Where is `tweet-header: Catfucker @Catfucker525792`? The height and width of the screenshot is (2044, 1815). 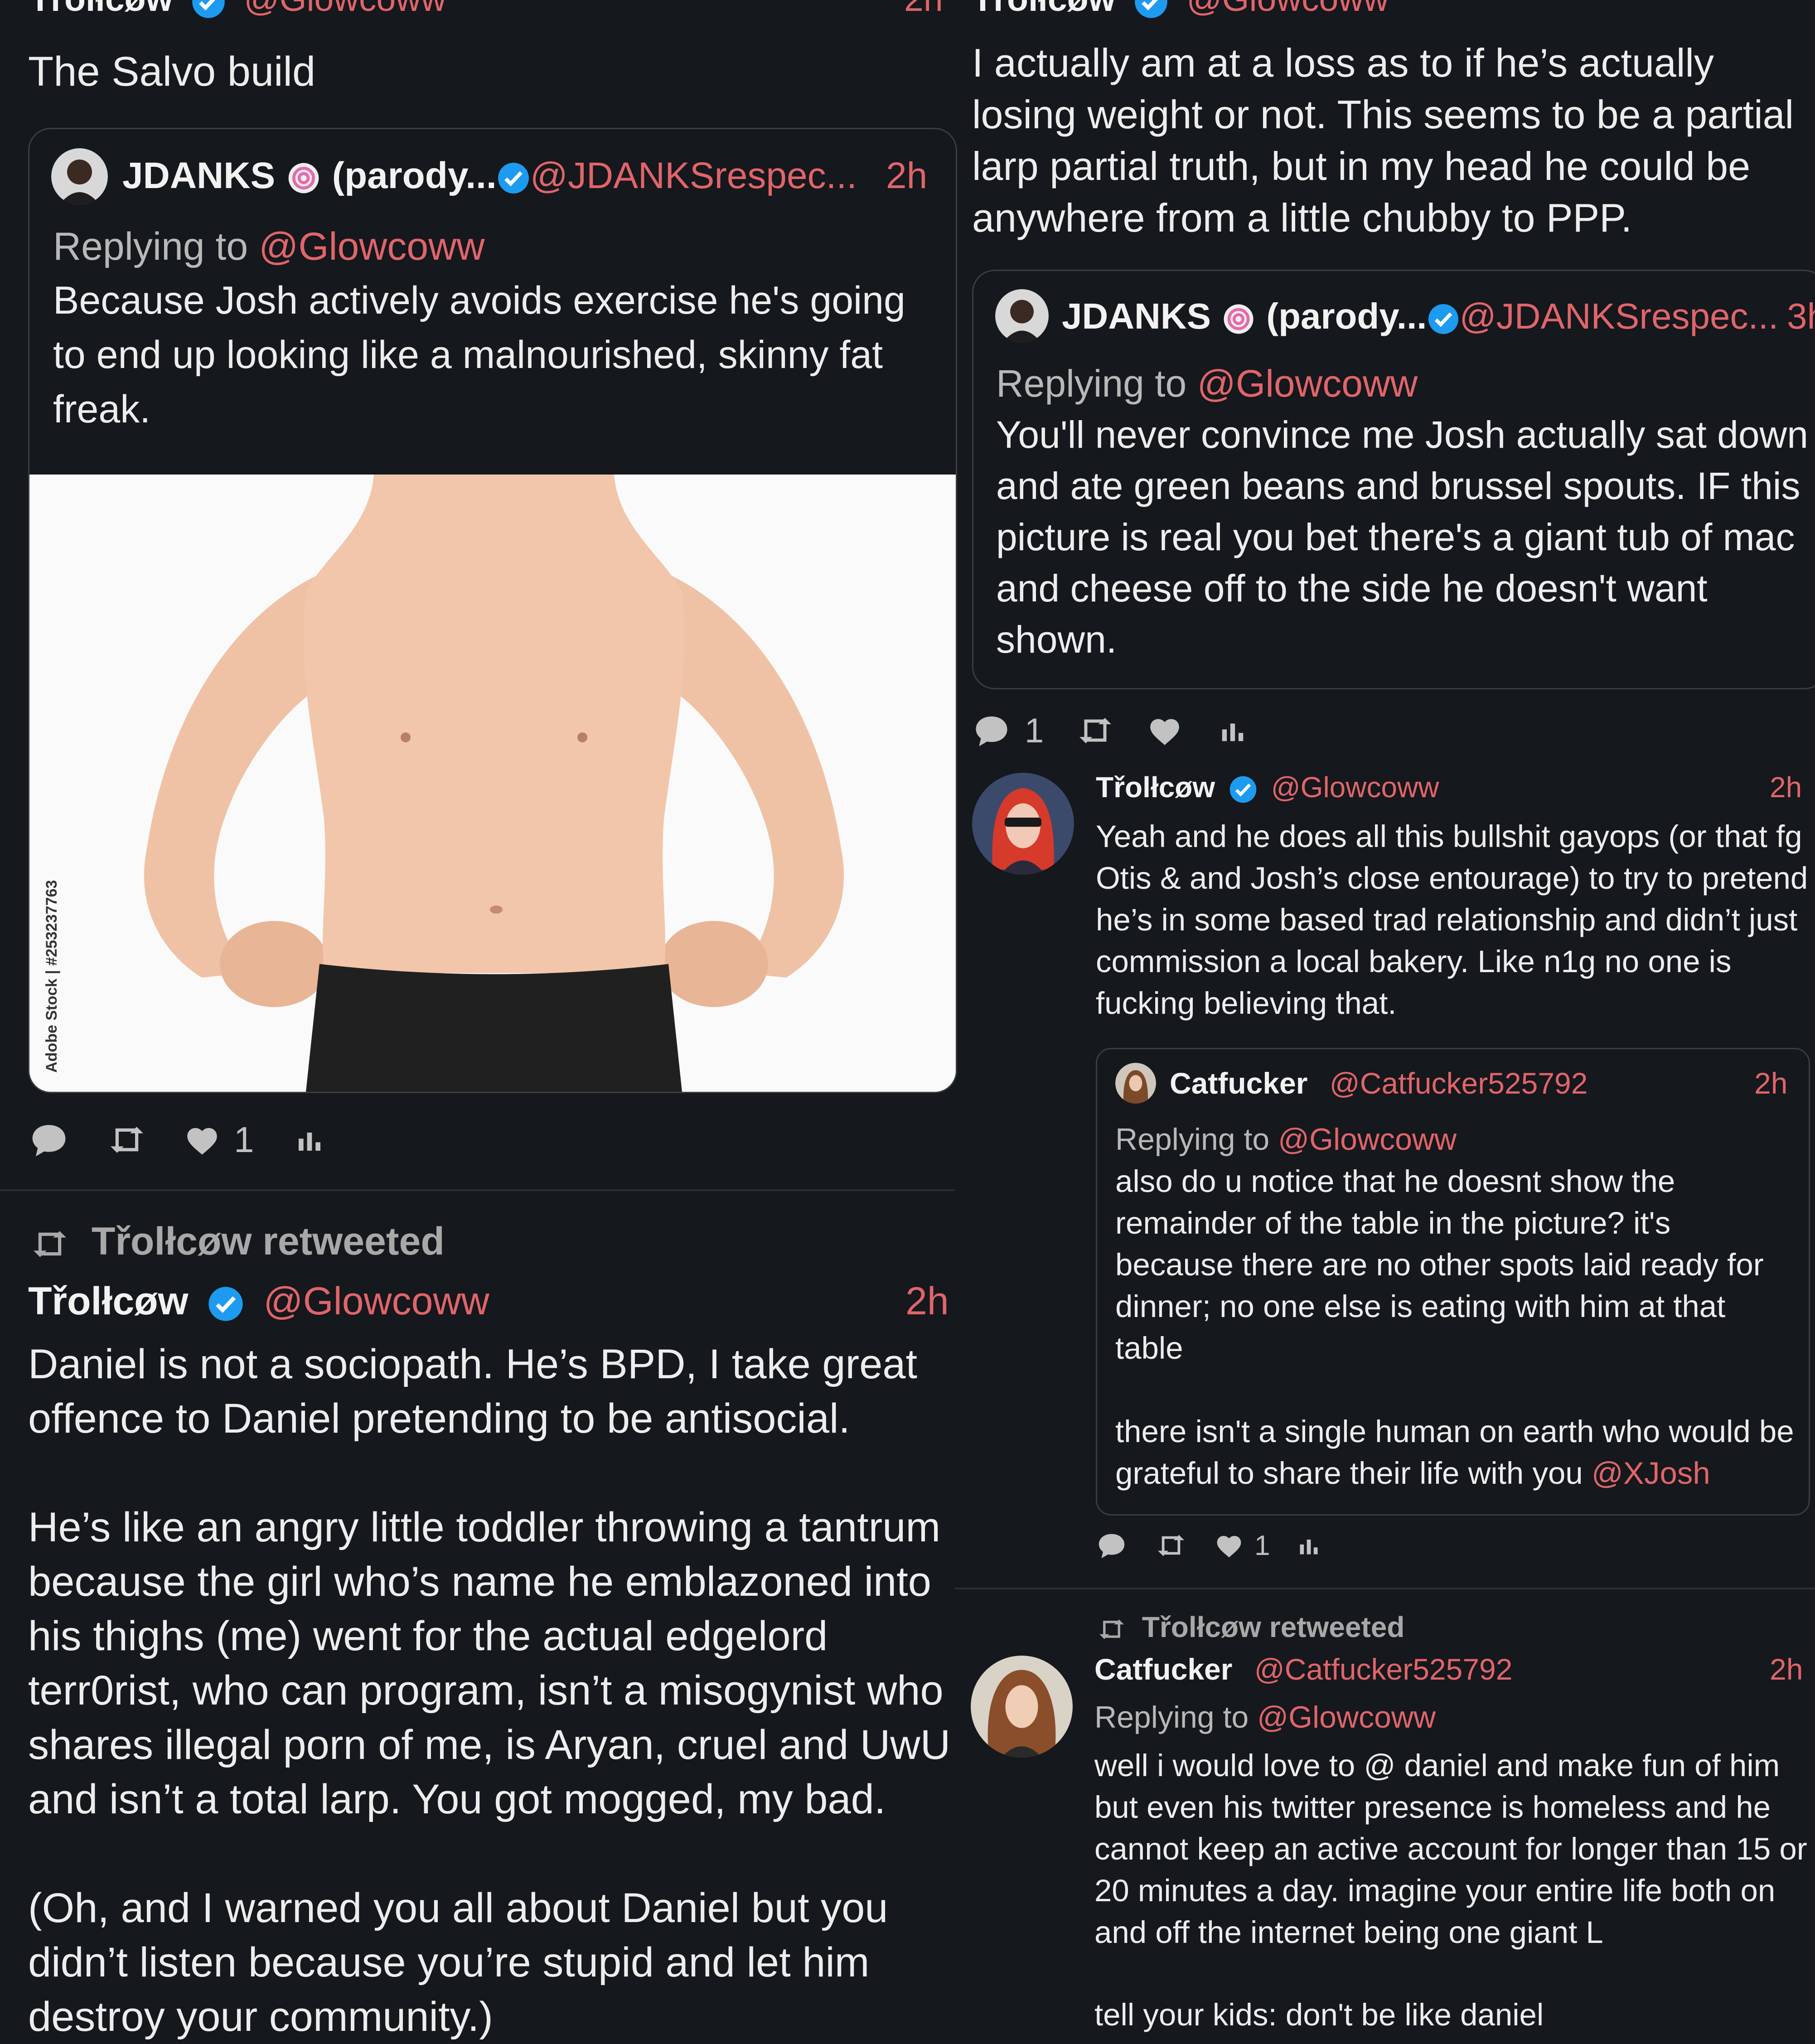
tweet-header: Catfucker @Catfucker525792 is located at coordinates (1303, 1669).